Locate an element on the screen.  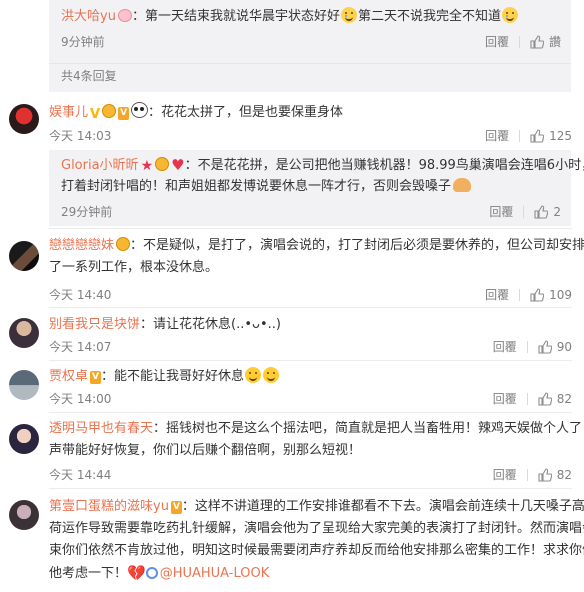
reply-actions: 回覆 讚 is located at coordinates (523, 41).